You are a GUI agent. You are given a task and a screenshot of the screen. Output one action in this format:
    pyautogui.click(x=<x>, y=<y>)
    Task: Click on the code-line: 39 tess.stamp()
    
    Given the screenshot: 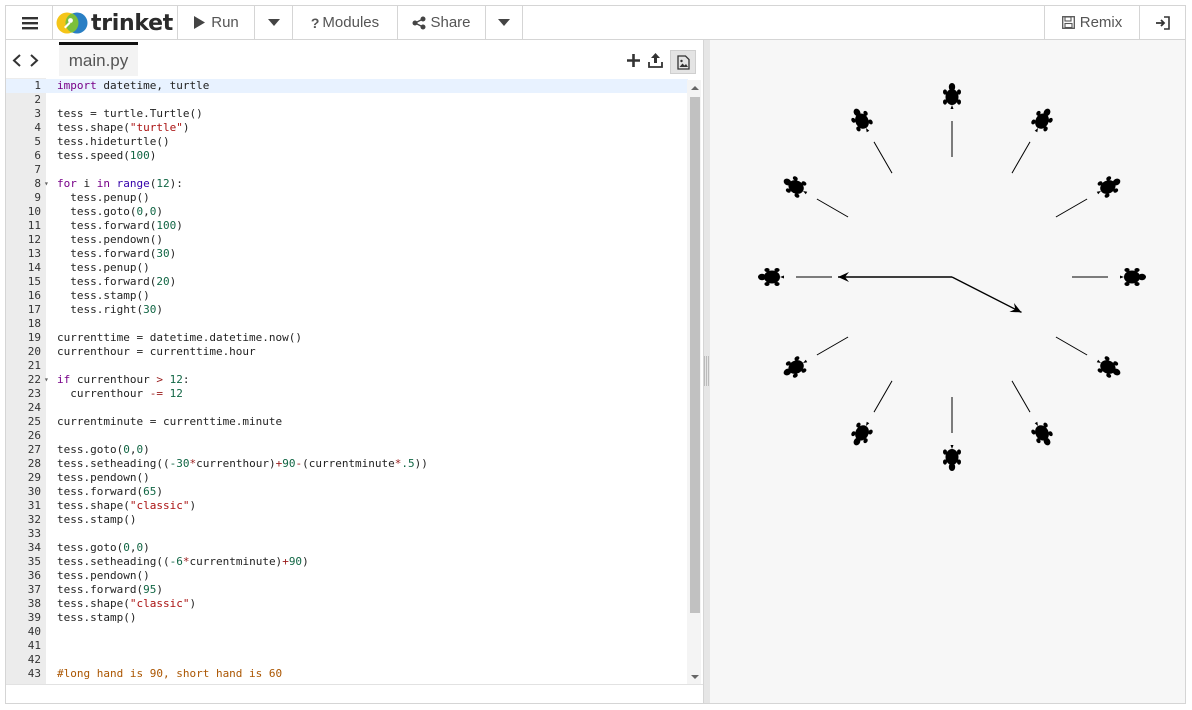 What is the action you would take?
    pyautogui.click(x=347, y=618)
    